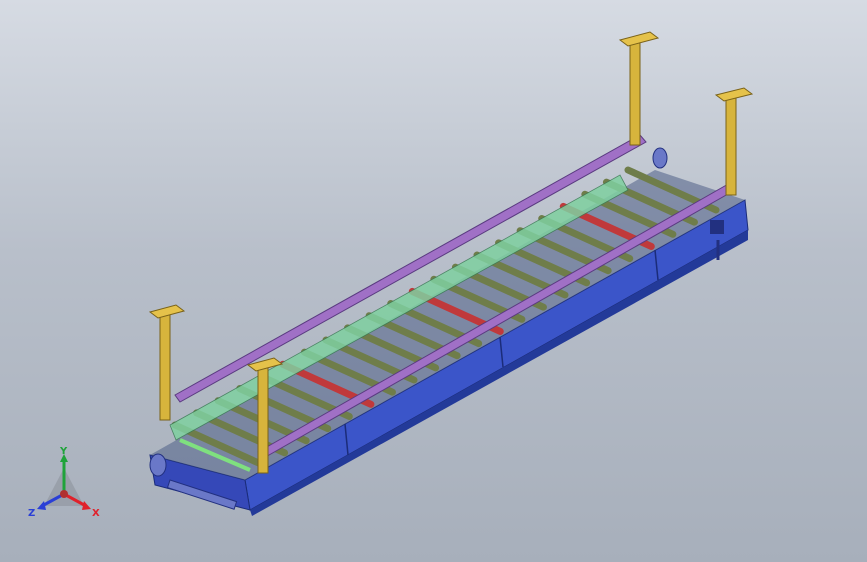 This screenshot has height=562, width=867. I want to click on x-axis-arrow-icon, so click(86, 505).